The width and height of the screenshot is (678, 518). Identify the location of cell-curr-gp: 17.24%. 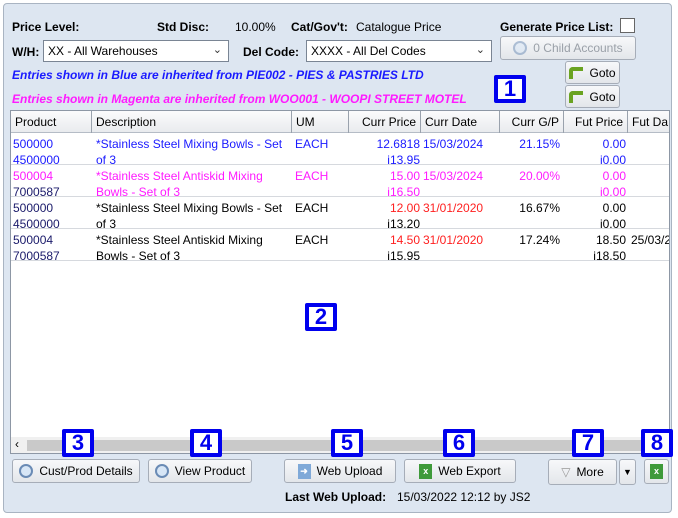
(539, 240).